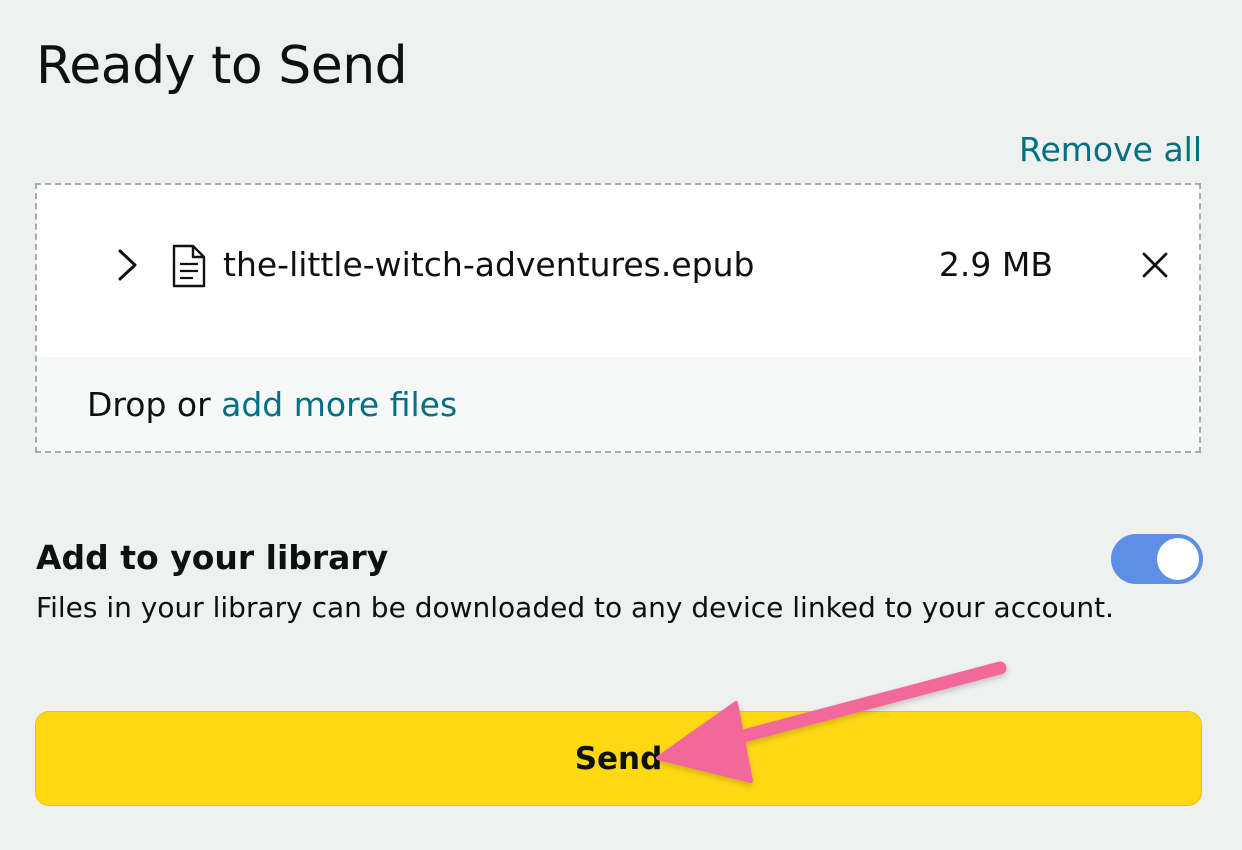 This screenshot has width=1242, height=850. What do you see at coordinates (1178, 559) in the screenshot?
I see `toggle-knob` at bounding box center [1178, 559].